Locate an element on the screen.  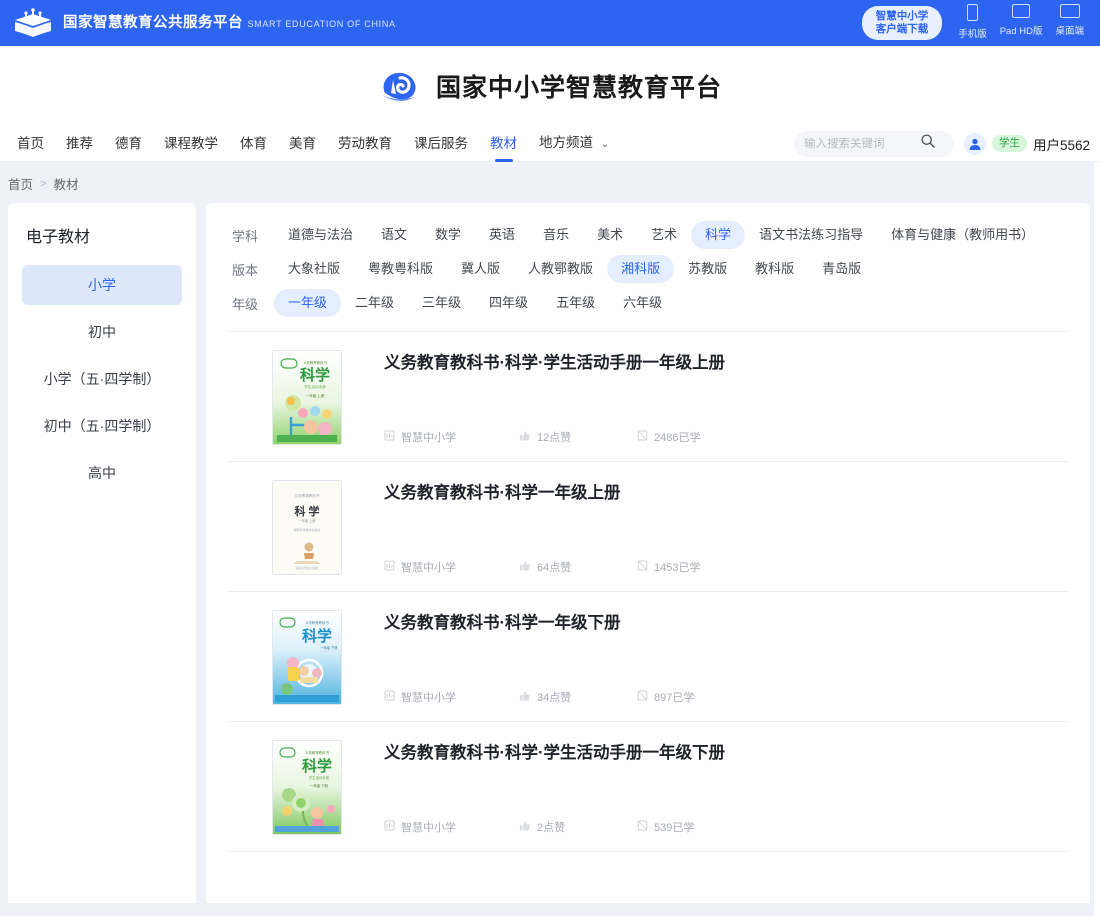
user-name: 用户5562 is located at coordinates (1061, 144).